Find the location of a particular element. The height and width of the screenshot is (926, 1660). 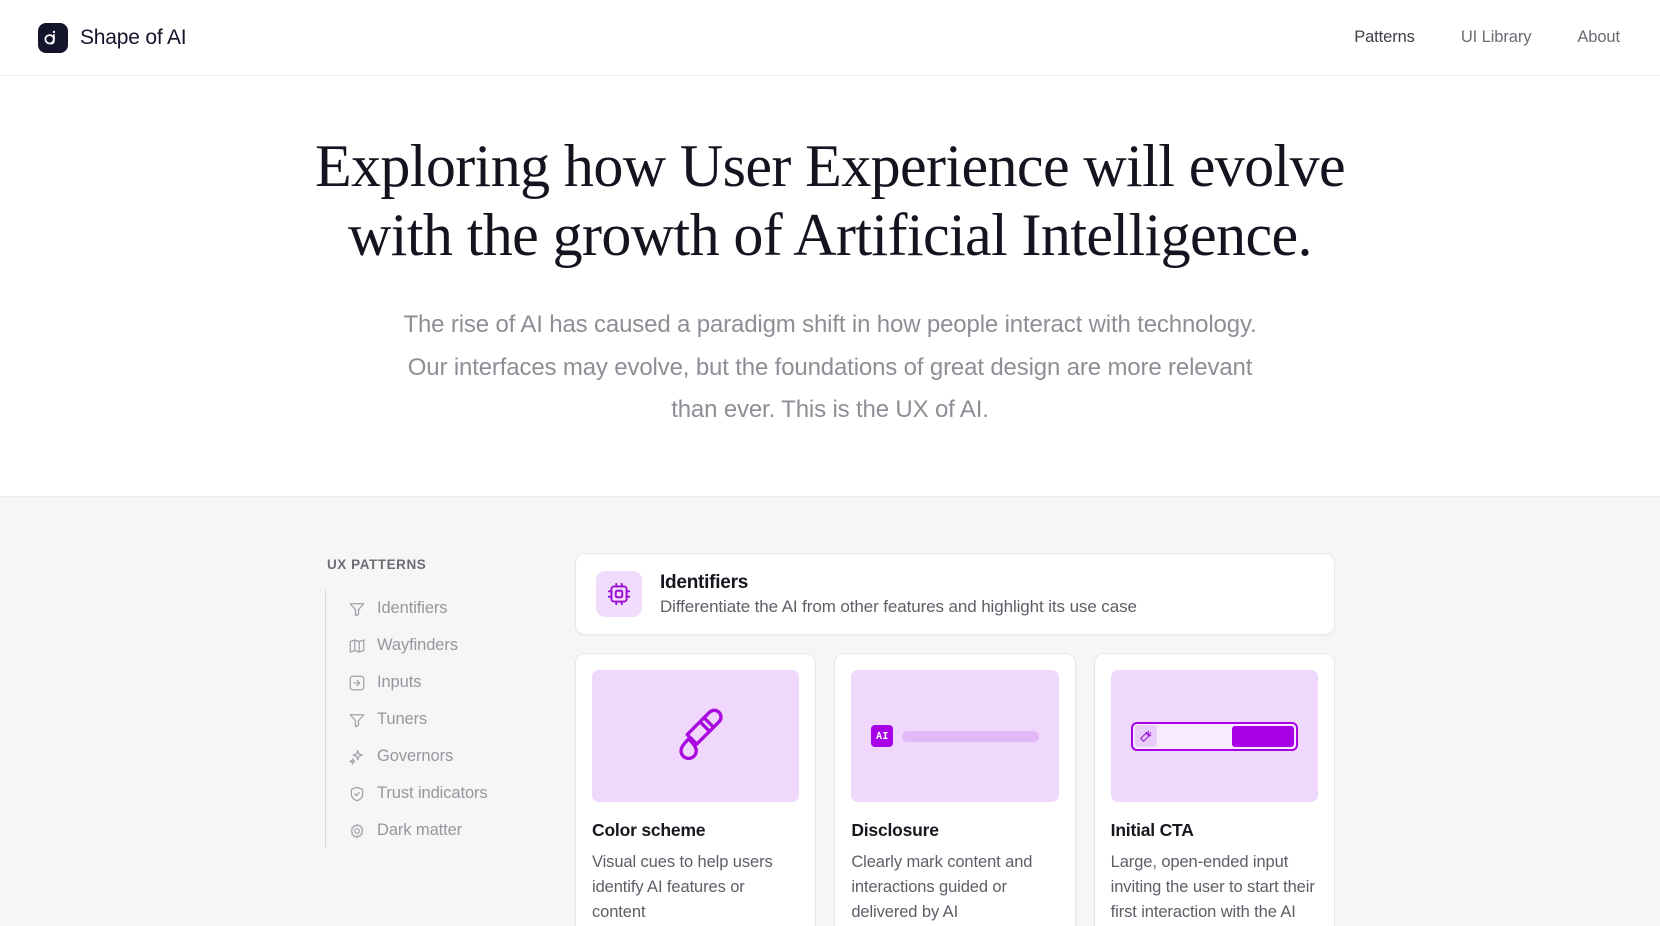

sidebar-item-trust-indicators: Trust indicators is located at coordinates (439, 793).